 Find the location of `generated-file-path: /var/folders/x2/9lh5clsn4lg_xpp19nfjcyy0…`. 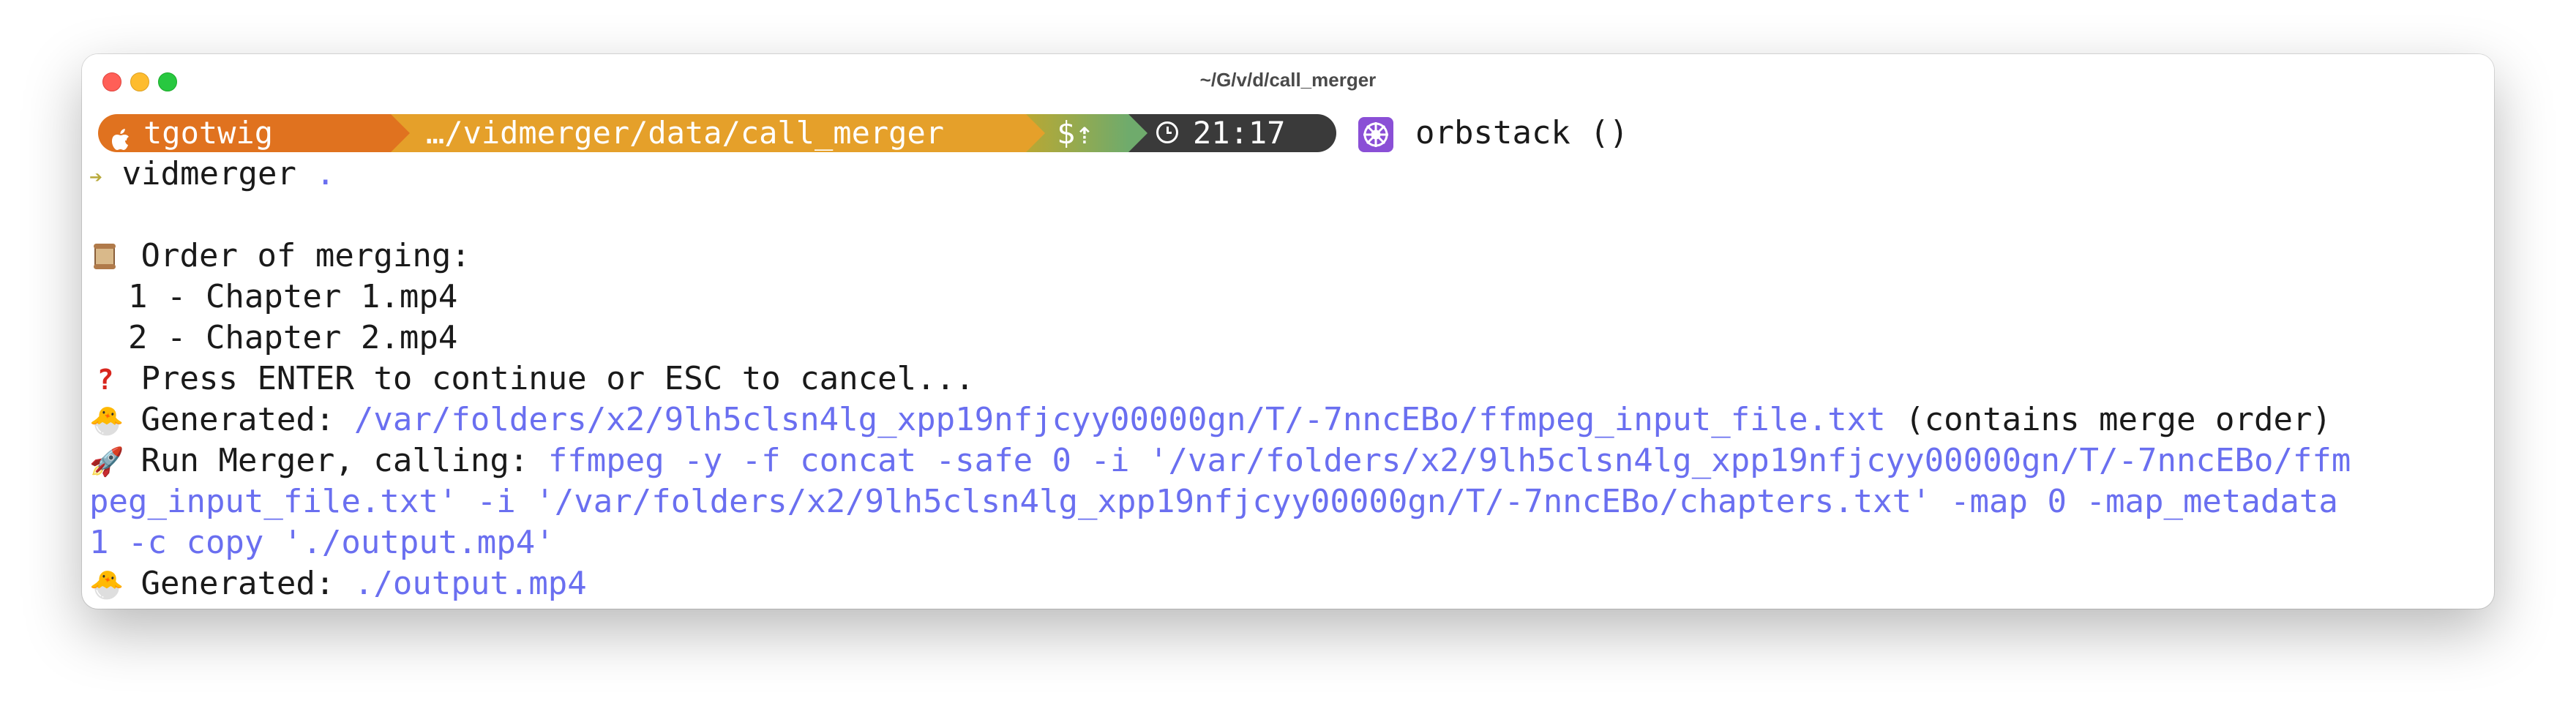

generated-file-path: /var/folders/x2/9lh5clsn4lg_xpp19nfjcyy0… is located at coordinates (1119, 420).